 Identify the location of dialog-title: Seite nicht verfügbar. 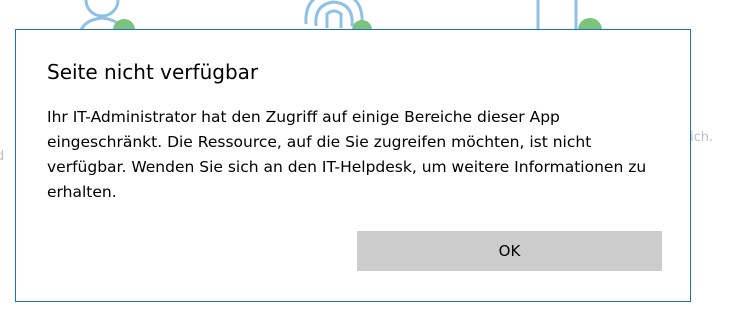
(153, 72).